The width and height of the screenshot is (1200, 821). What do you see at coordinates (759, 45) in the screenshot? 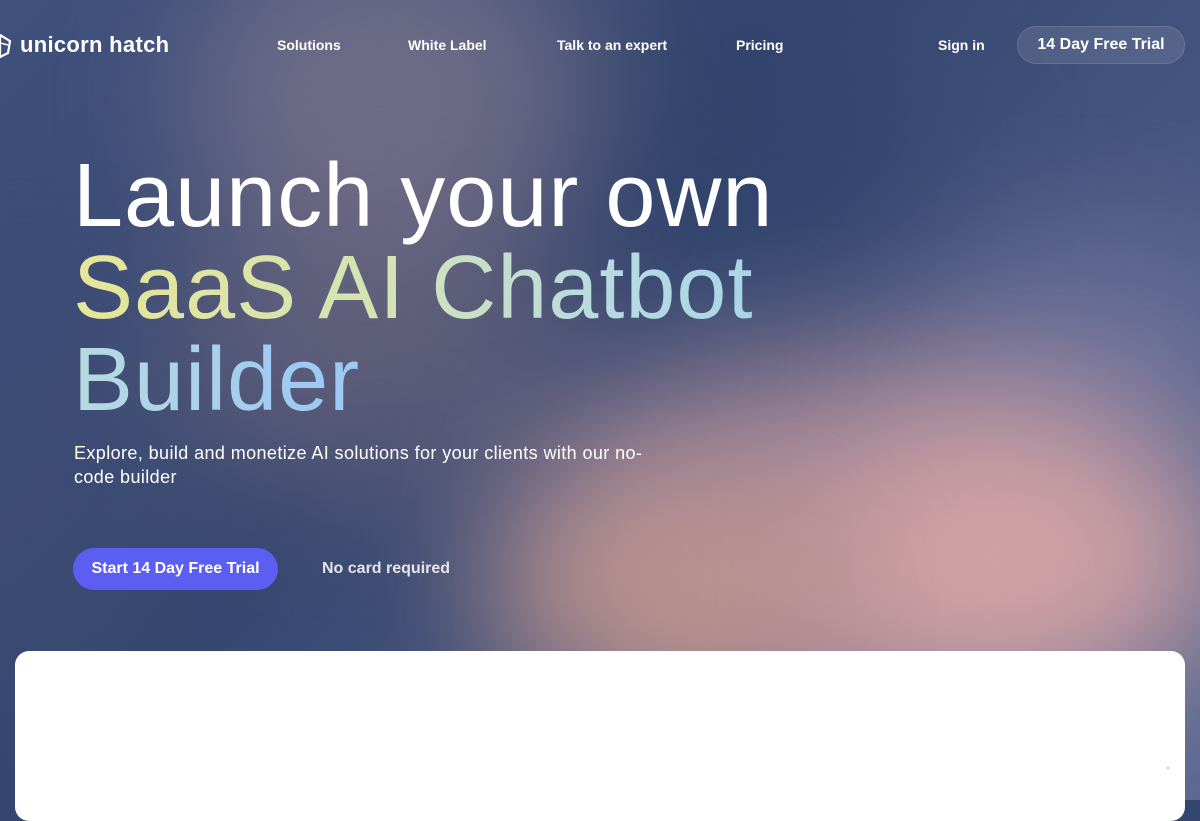
I see `nav-pricing: Pricing` at bounding box center [759, 45].